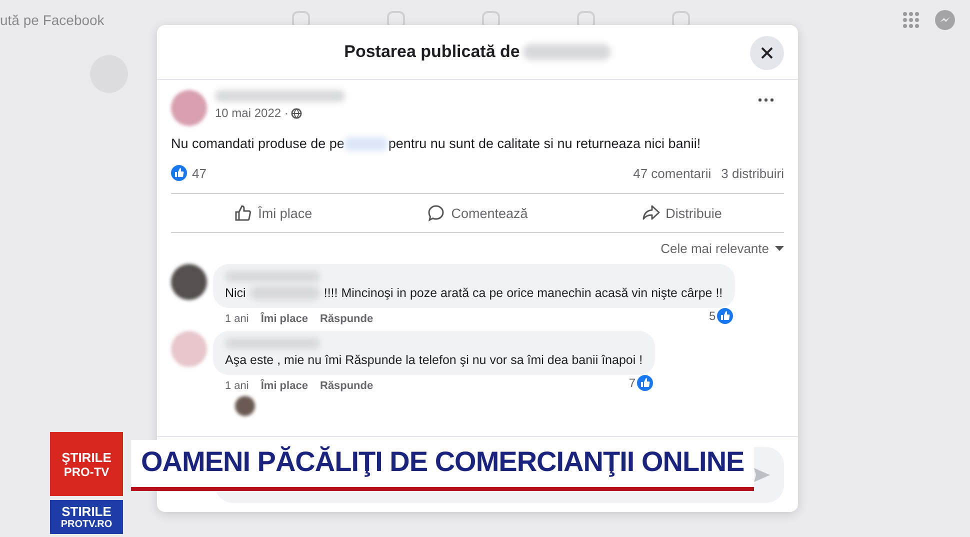  I want to click on close-button, so click(767, 53).